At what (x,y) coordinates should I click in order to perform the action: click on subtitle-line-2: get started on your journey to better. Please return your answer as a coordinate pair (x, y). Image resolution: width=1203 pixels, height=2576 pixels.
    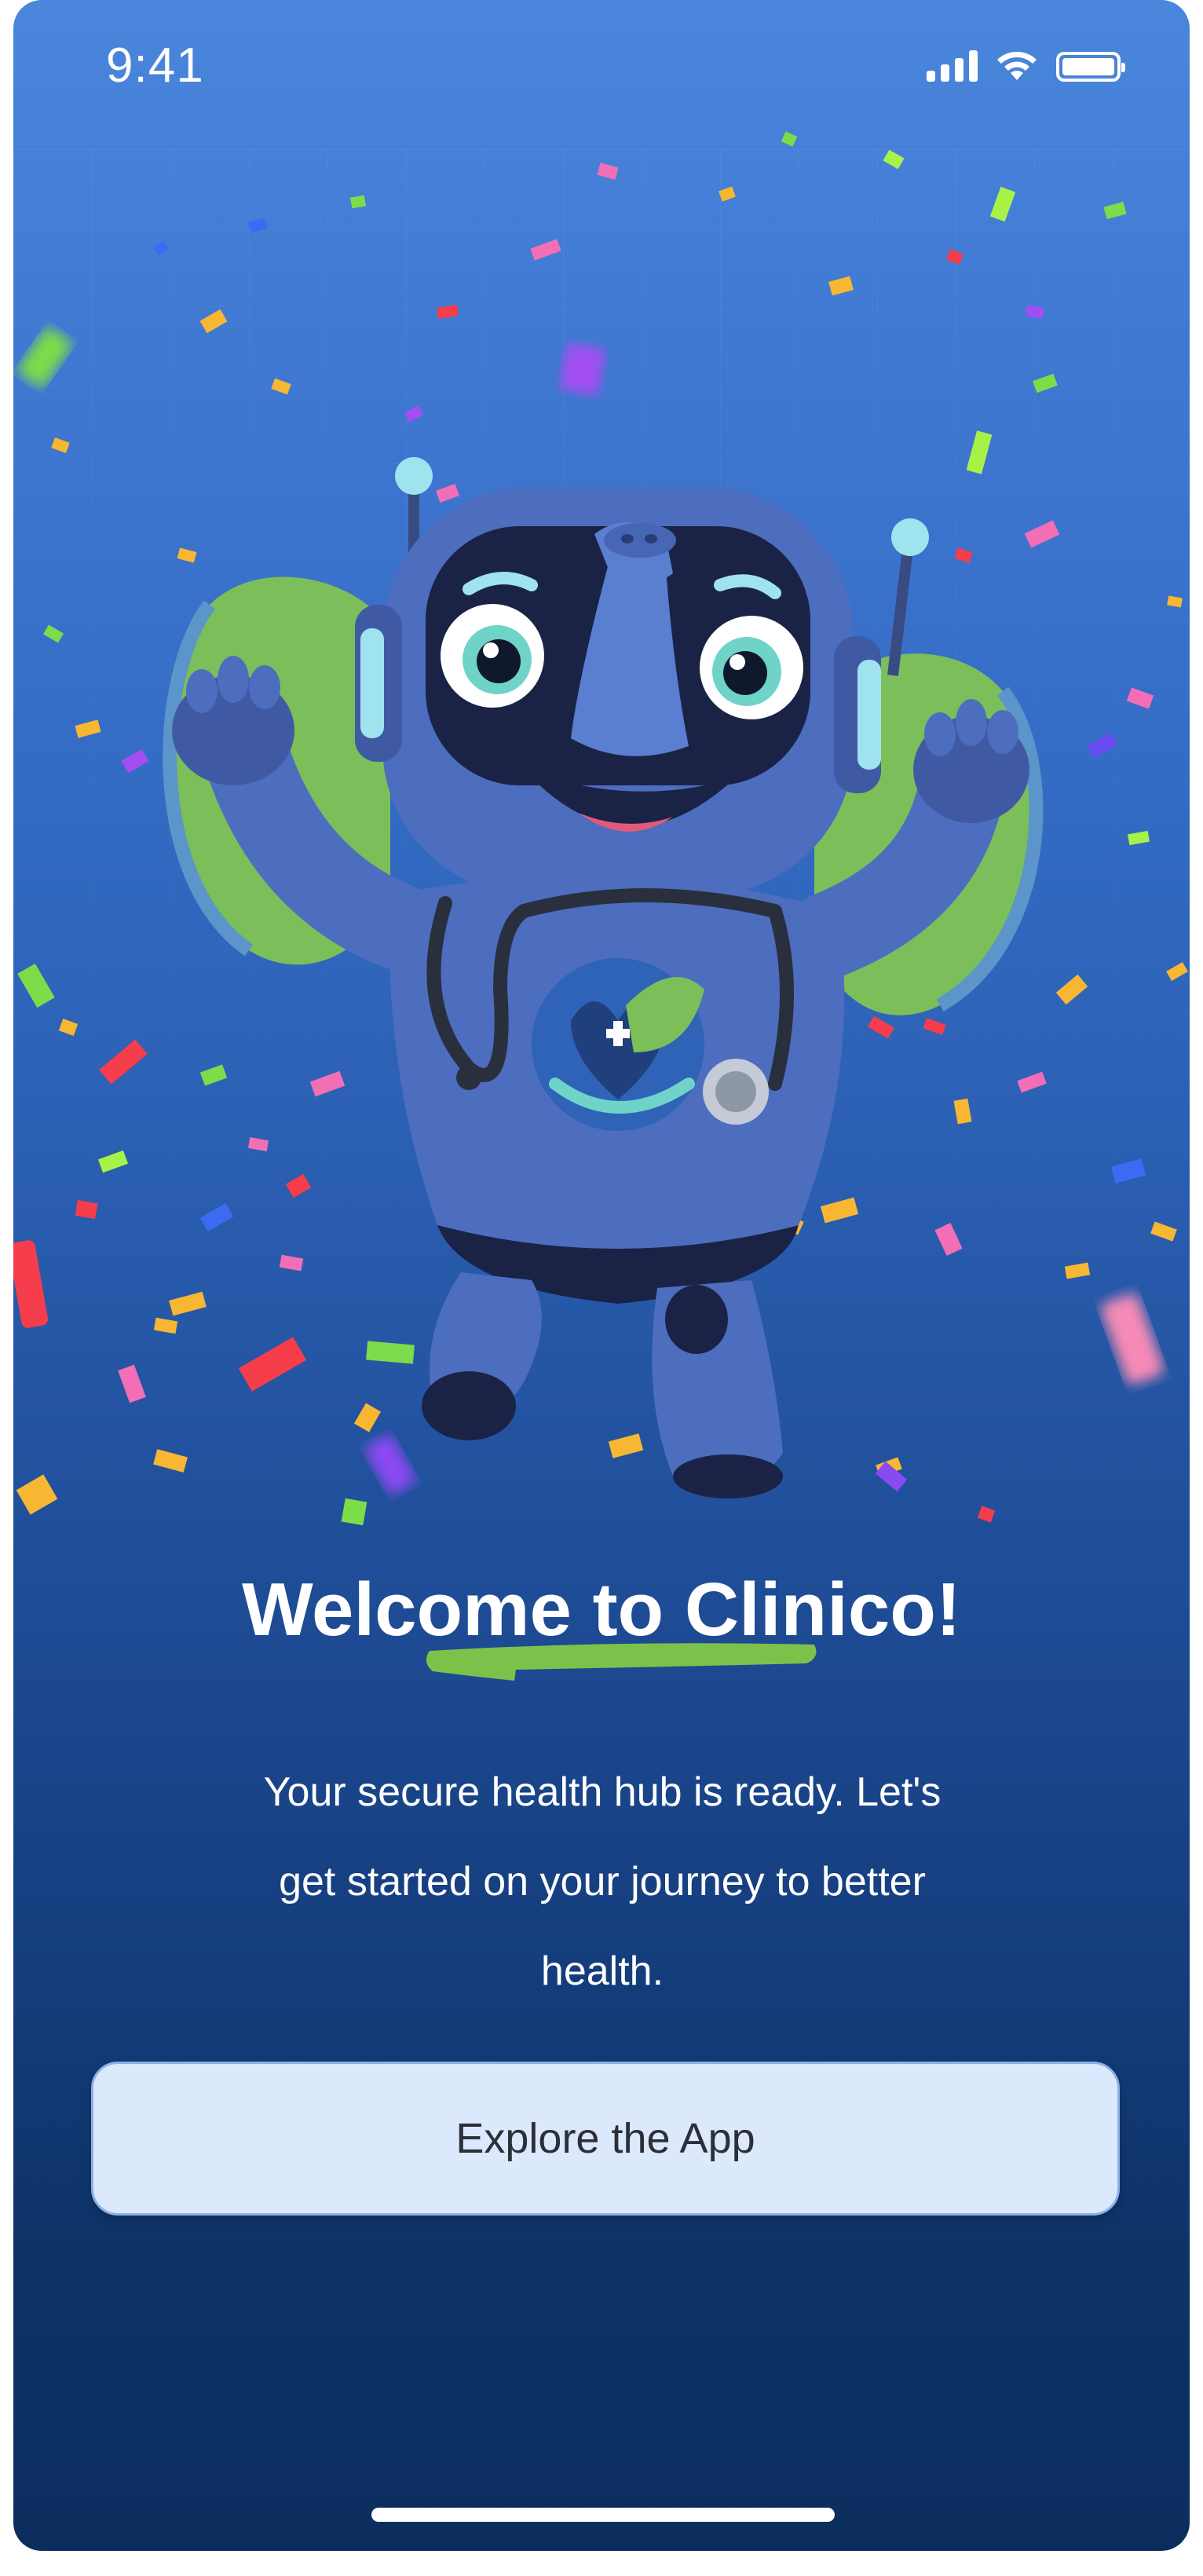
    Looking at the image, I should click on (603, 1882).